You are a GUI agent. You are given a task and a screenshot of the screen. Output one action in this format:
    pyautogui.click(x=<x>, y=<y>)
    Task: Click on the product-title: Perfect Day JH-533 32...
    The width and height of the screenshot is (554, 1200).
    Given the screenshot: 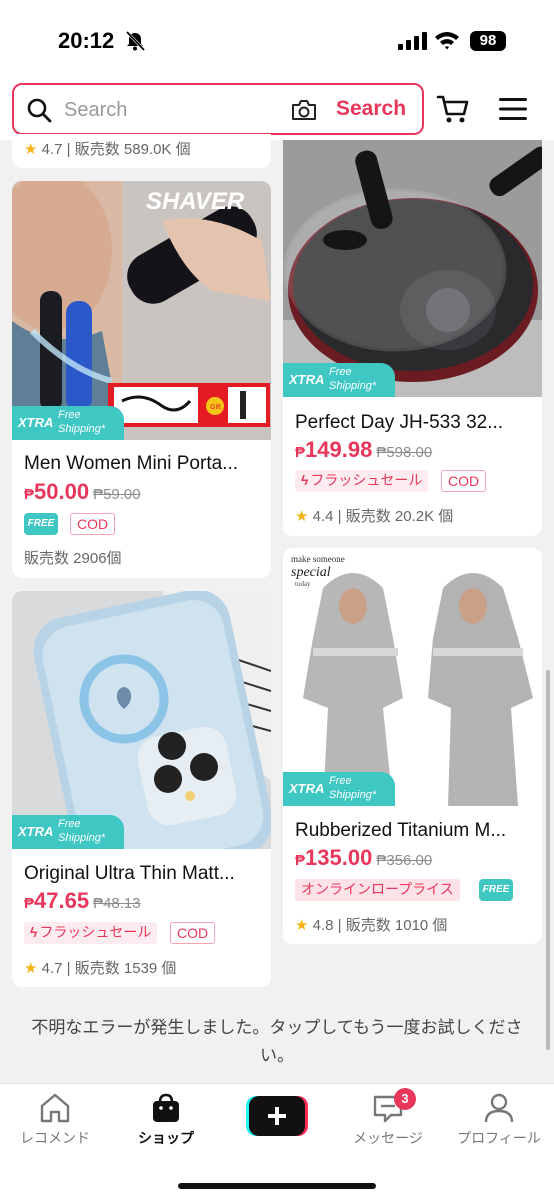 What is the action you would take?
    pyautogui.click(x=399, y=422)
    